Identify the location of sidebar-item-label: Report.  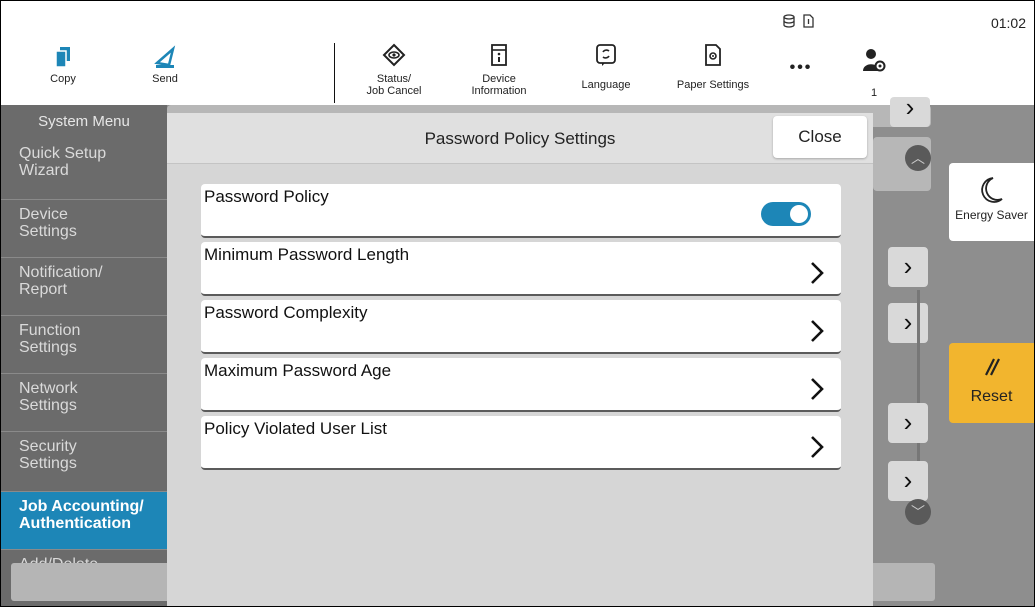
(43, 289).